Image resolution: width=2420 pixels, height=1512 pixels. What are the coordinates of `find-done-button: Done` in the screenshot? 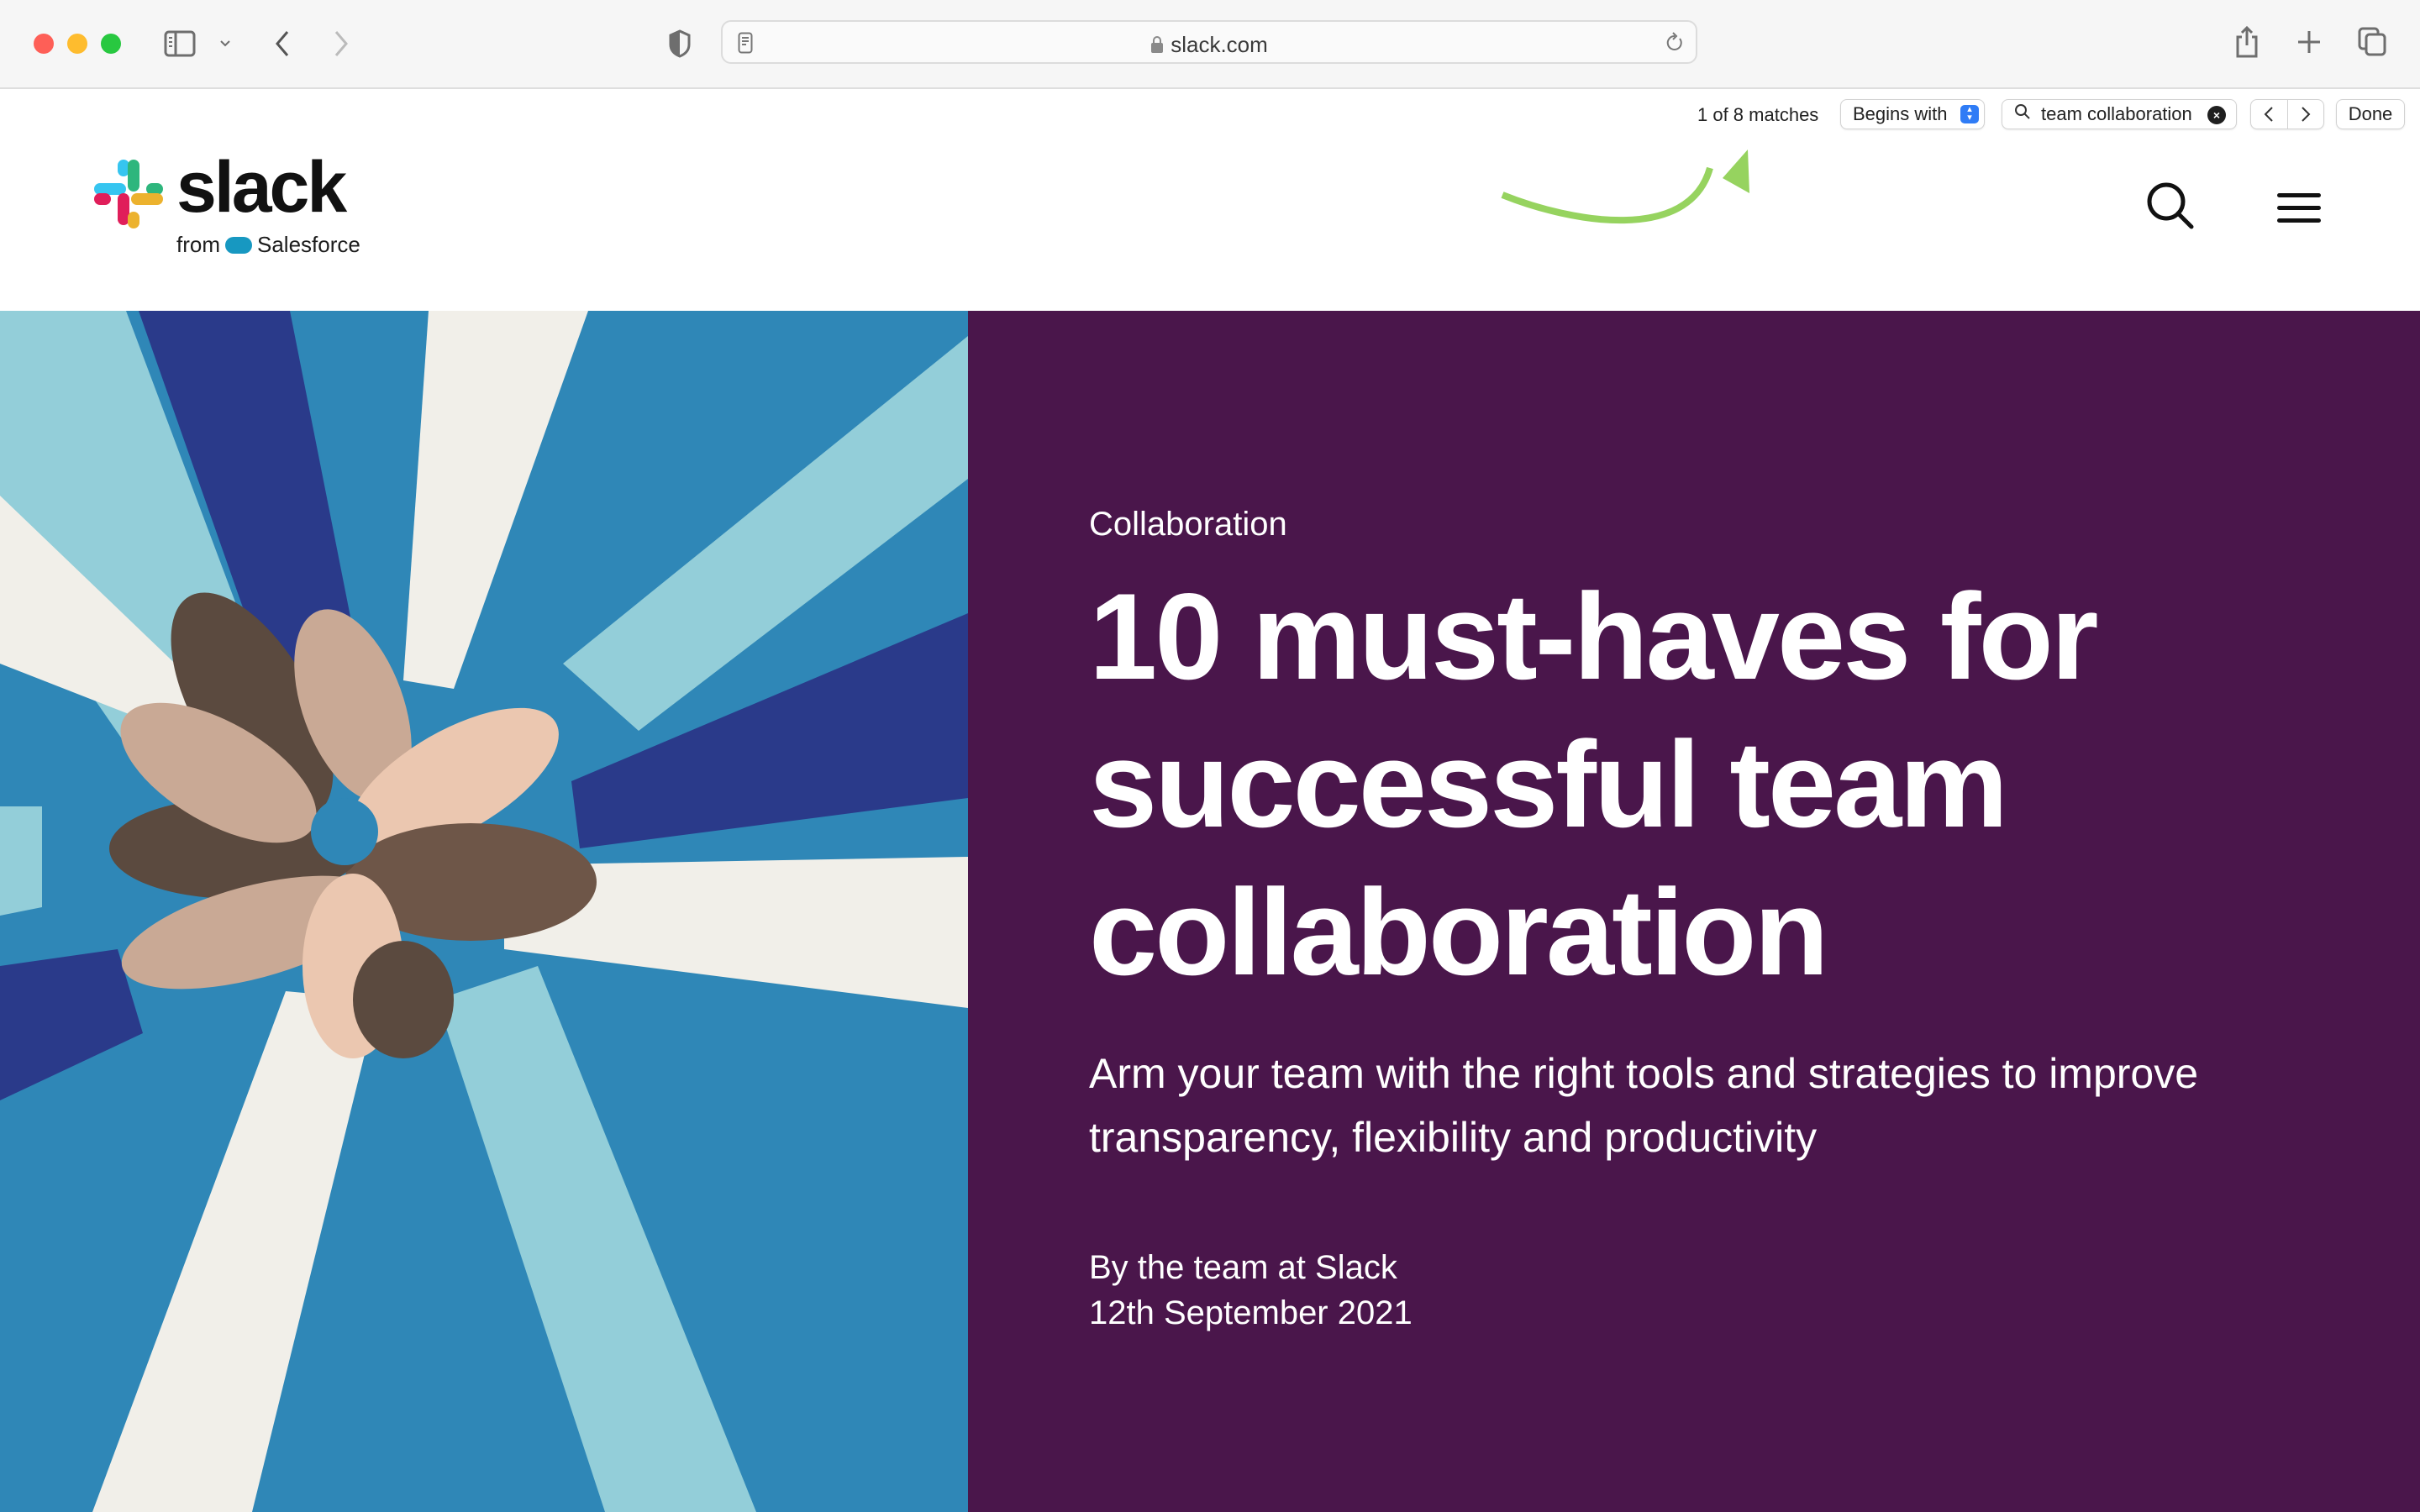 It's located at (2370, 114).